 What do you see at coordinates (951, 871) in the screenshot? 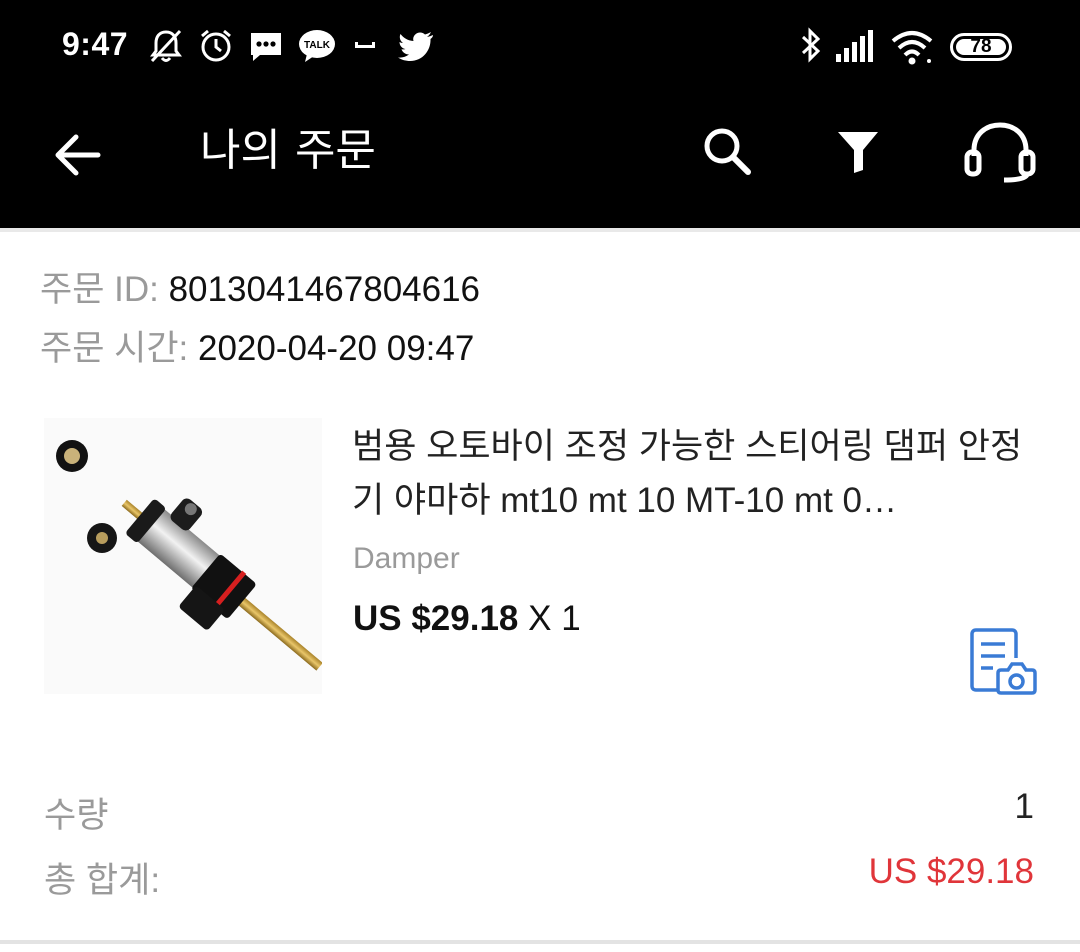
I see `total-value: US $29.18` at bounding box center [951, 871].